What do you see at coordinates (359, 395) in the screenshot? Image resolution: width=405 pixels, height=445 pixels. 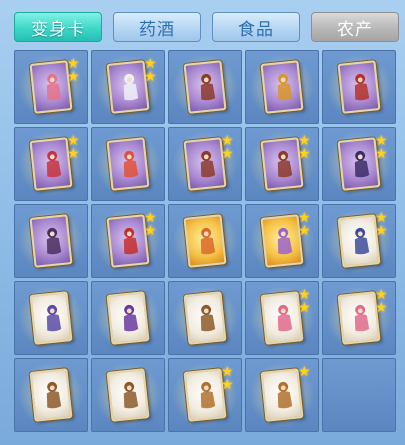 I see `empty-slot` at bounding box center [359, 395].